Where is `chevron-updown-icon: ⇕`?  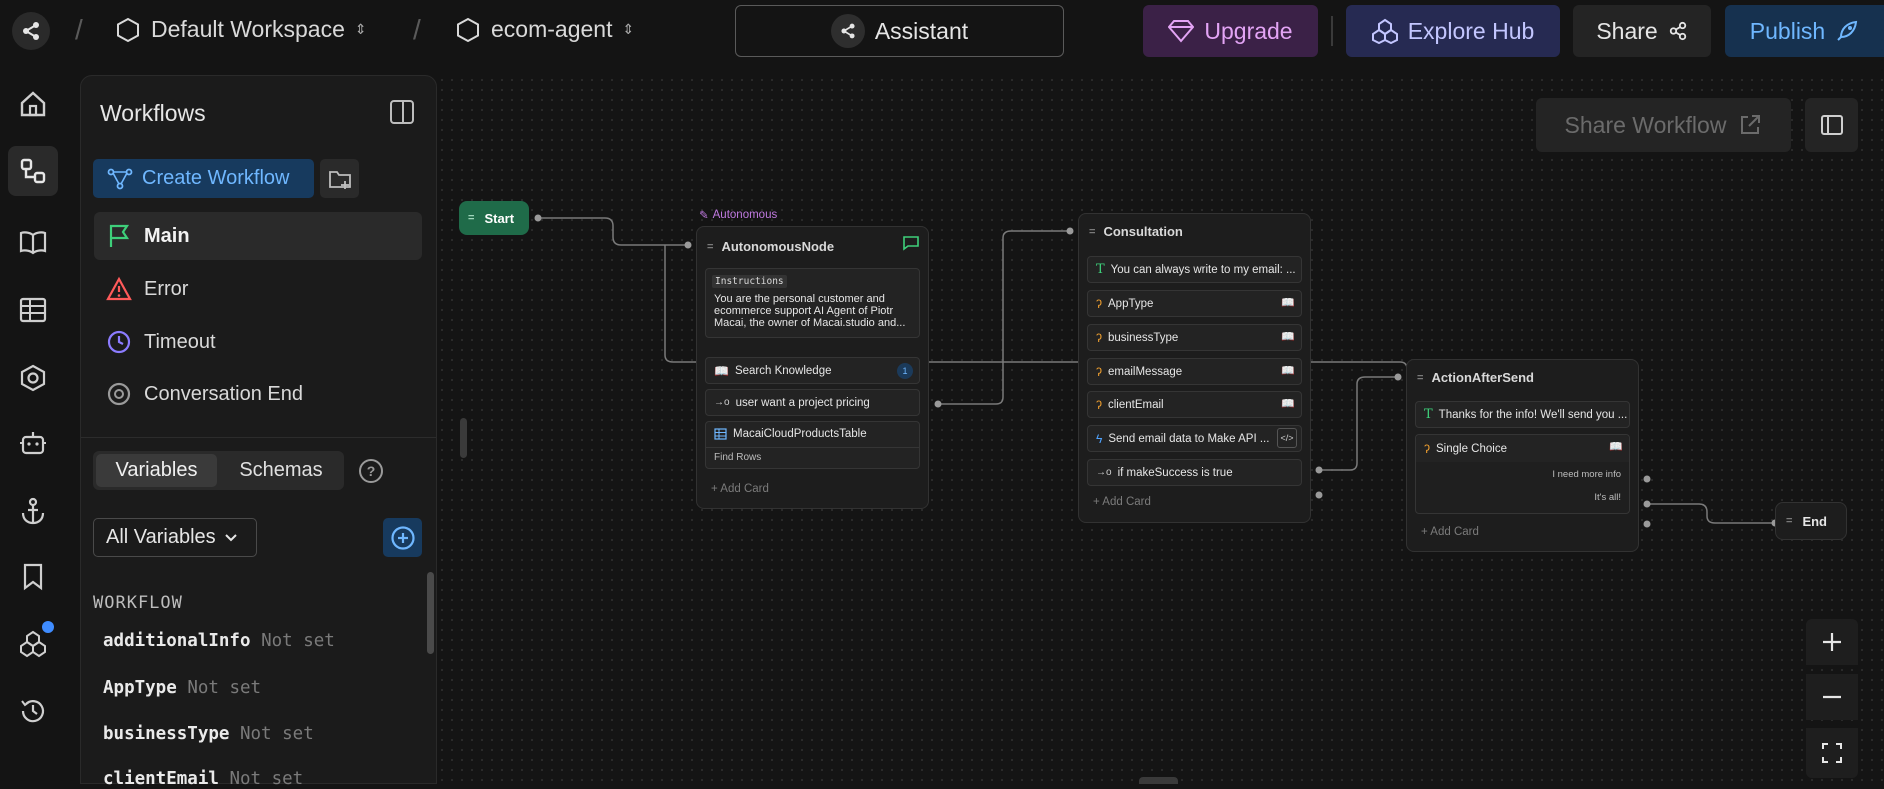
chevron-updown-icon: ⇕ is located at coordinates (360, 29).